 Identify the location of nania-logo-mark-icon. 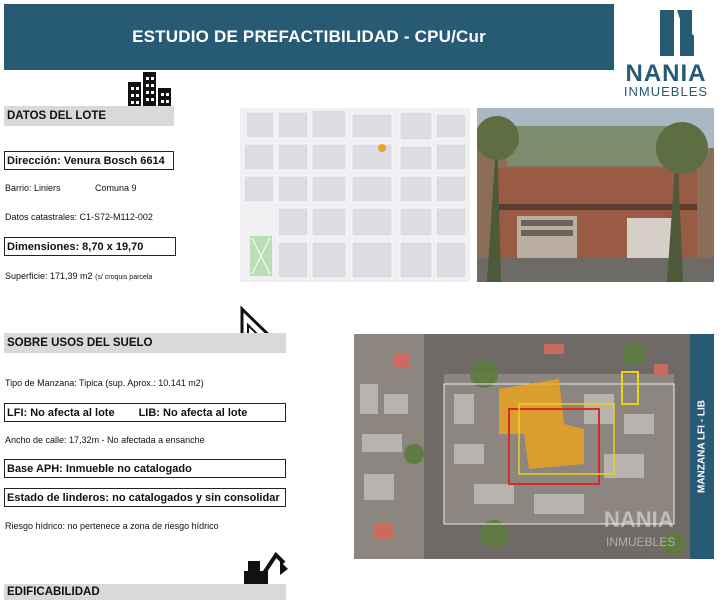
(677, 33).